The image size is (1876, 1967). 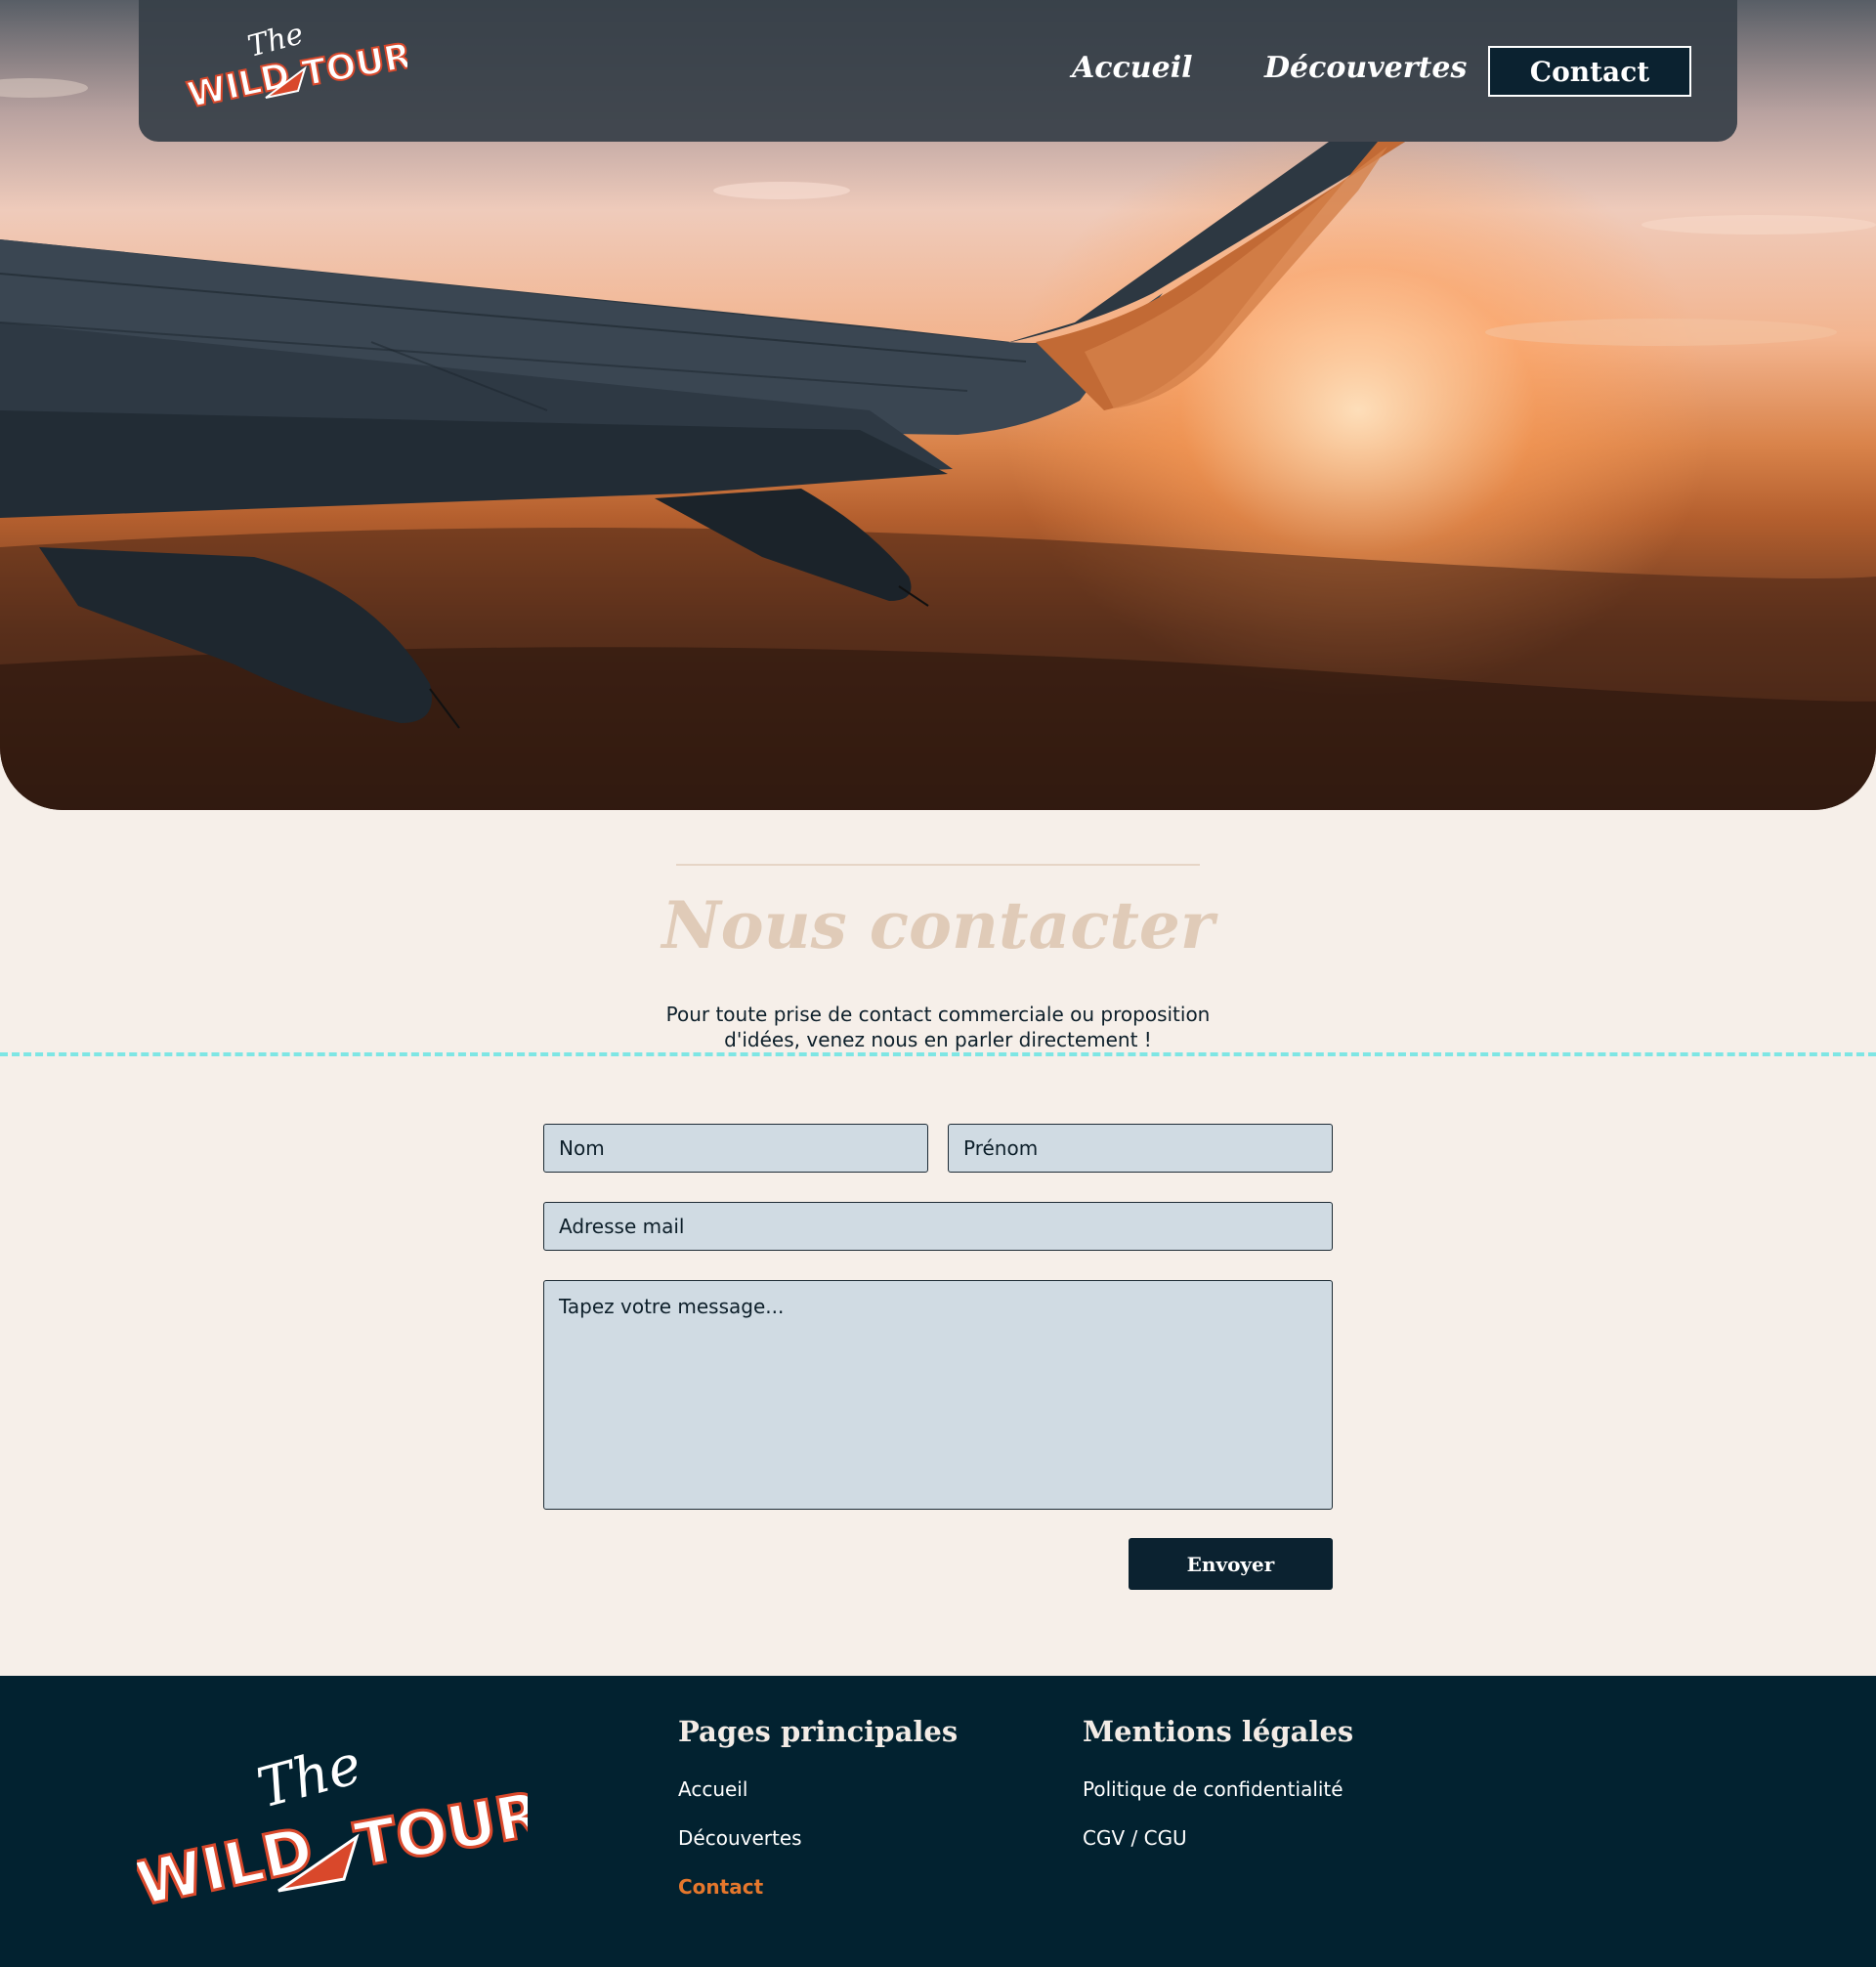 I want to click on footer-logo: The WILD TOUR, so click(x=338, y=1831).